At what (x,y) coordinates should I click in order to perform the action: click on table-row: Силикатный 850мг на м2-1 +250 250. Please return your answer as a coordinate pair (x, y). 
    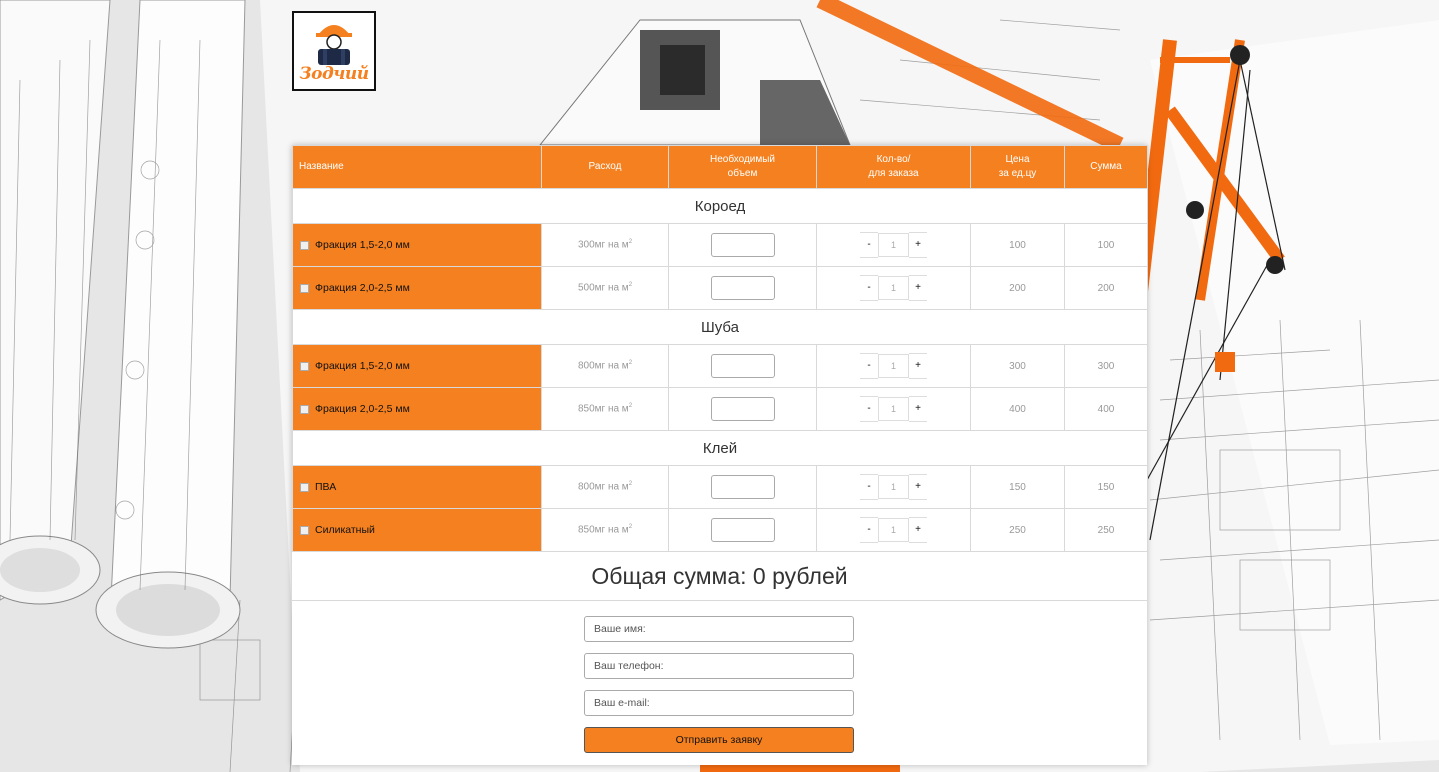
    Looking at the image, I should click on (720, 530).